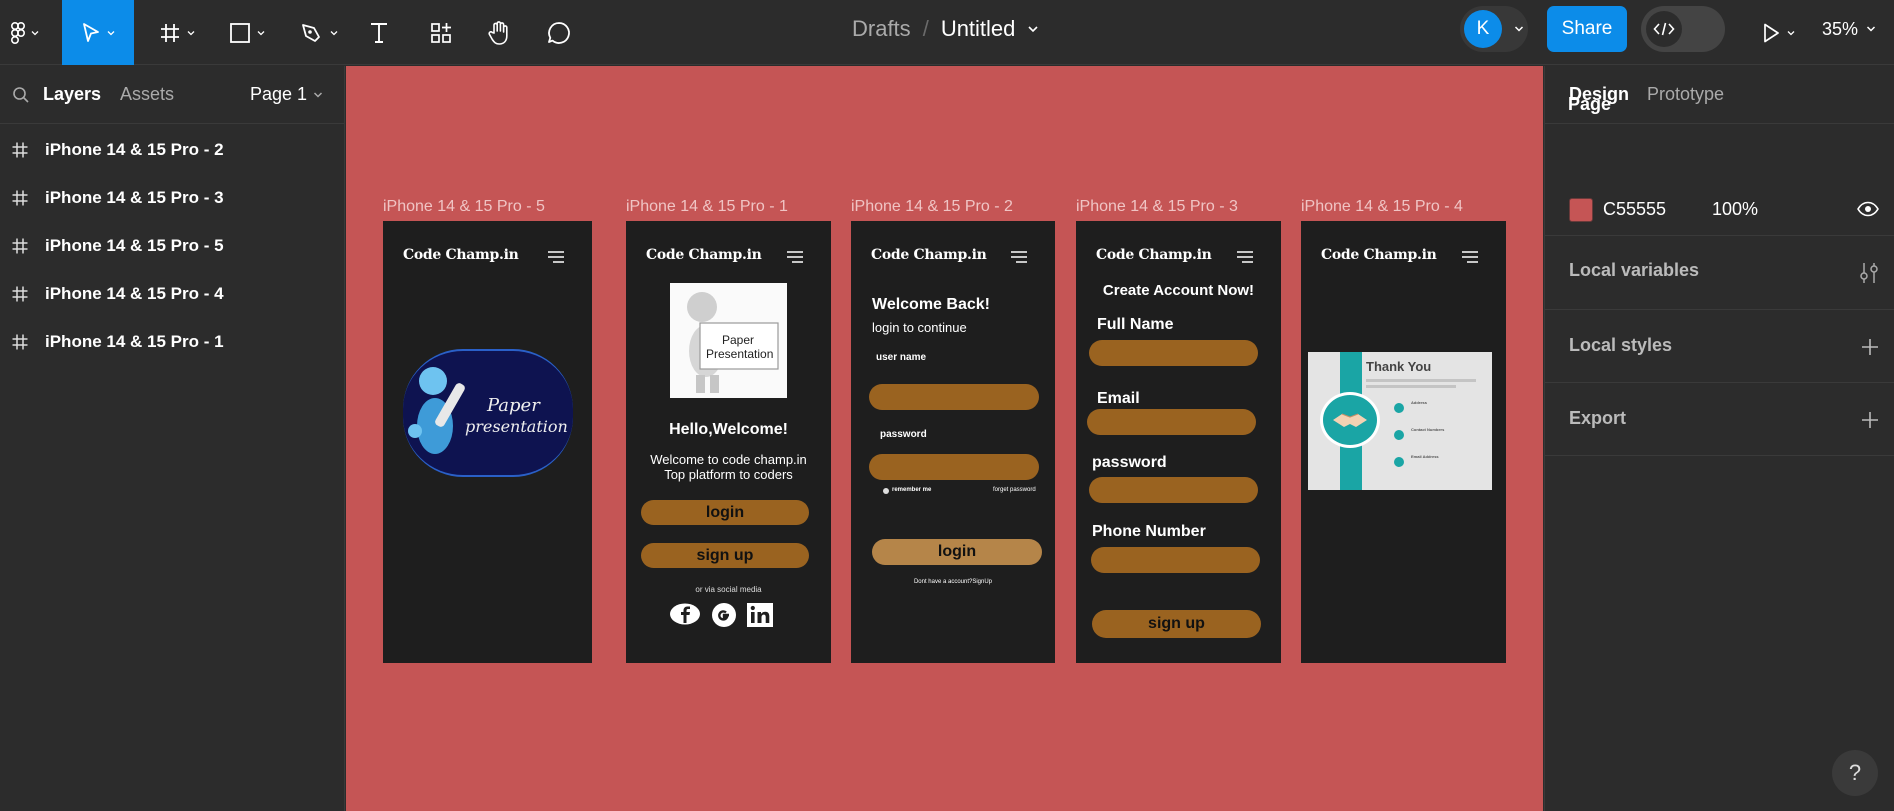 This screenshot has width=1894, height=811. I want to click on move-tool-button, so click(98, 32).